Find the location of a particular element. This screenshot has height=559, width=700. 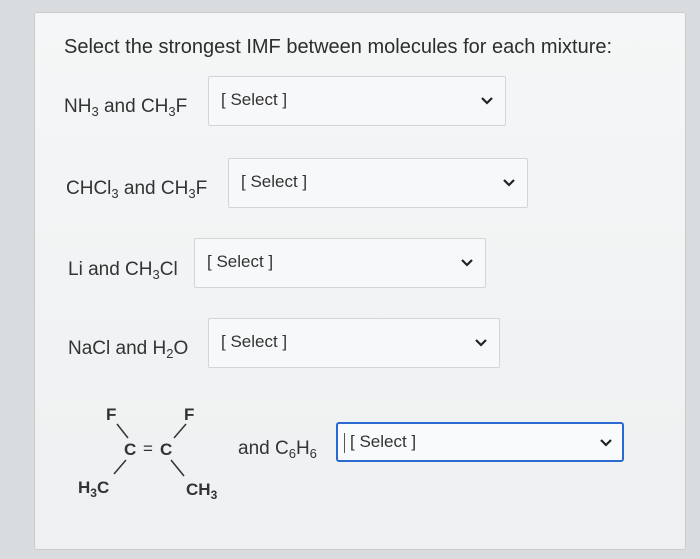

row-5-select: [ Select ] is located at coordinates (480, 442).